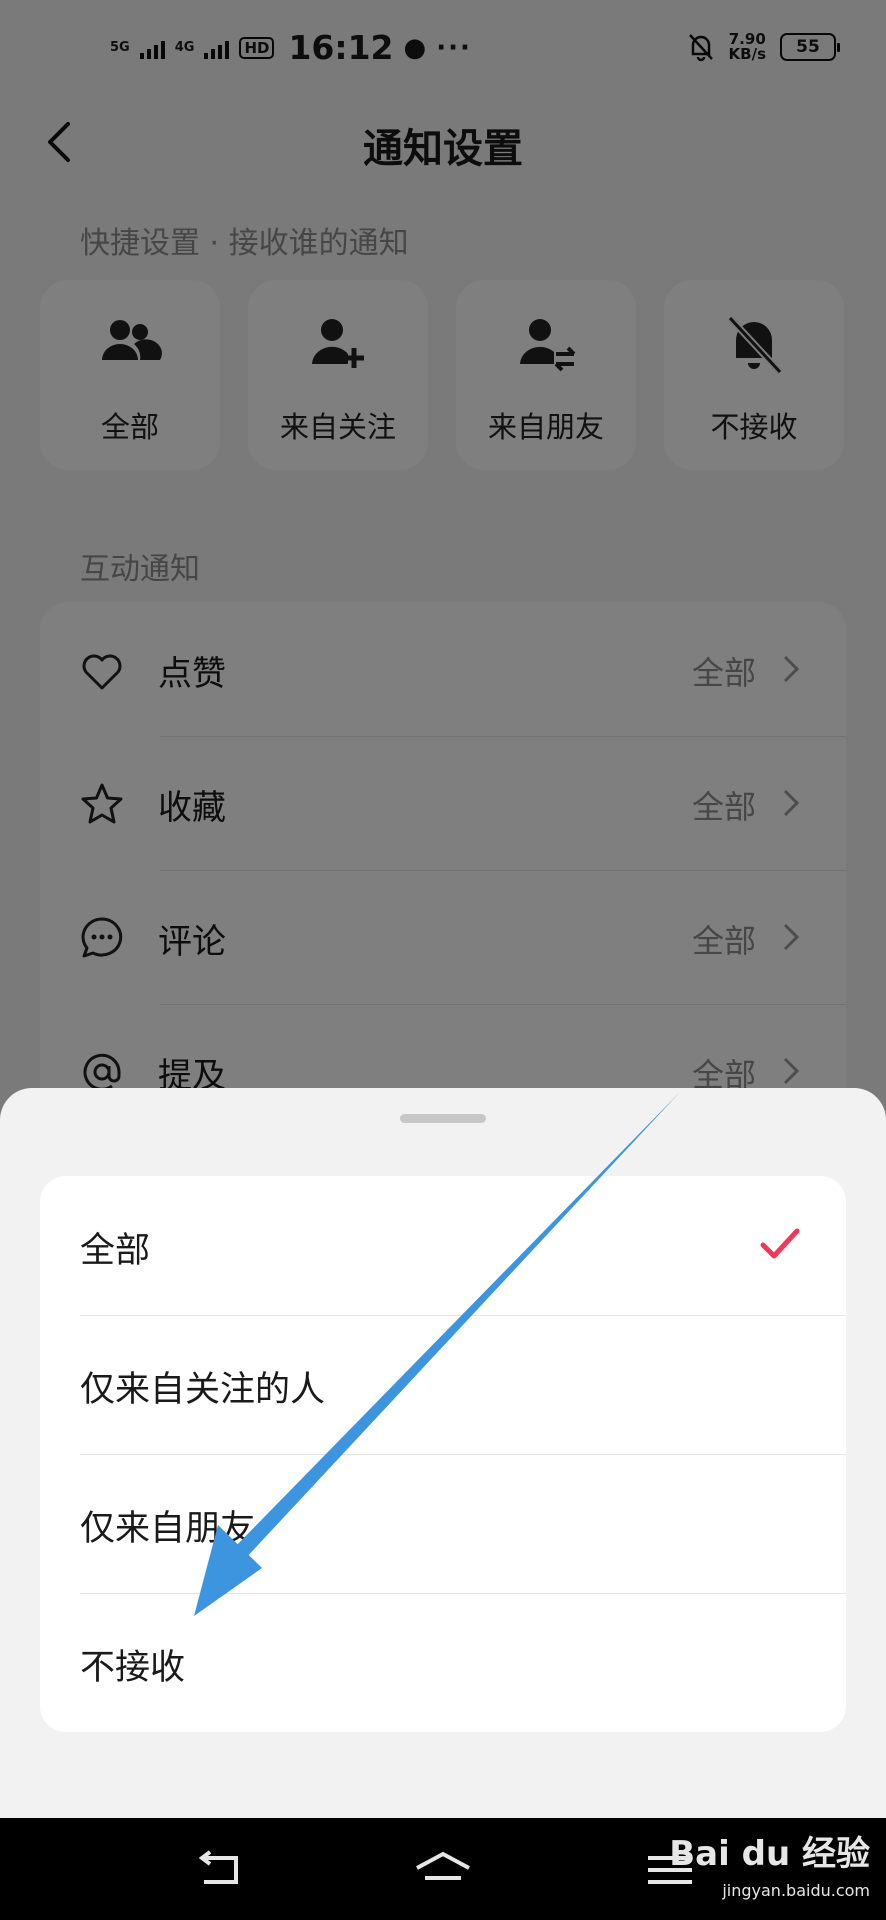  Describe the element at coordinates (796, 1890) in the screenshot. I see `watermark-url: jingyan.baidu.com` at that location.